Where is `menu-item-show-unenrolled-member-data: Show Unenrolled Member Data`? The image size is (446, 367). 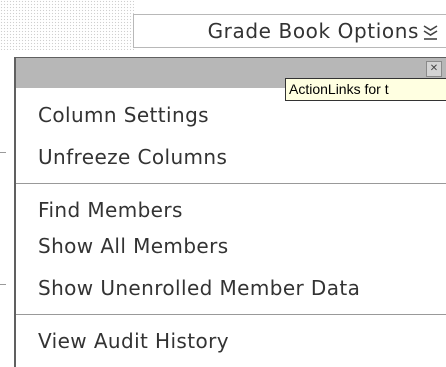 menu-item-show-unenrolled-member-data: Show Unenrolled Member Data is located at coordinates (231, 288).